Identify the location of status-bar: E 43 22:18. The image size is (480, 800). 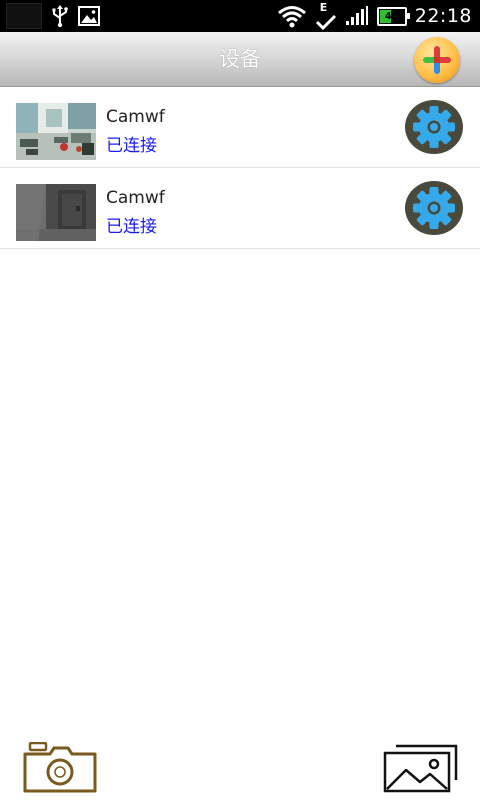
(240, 16).